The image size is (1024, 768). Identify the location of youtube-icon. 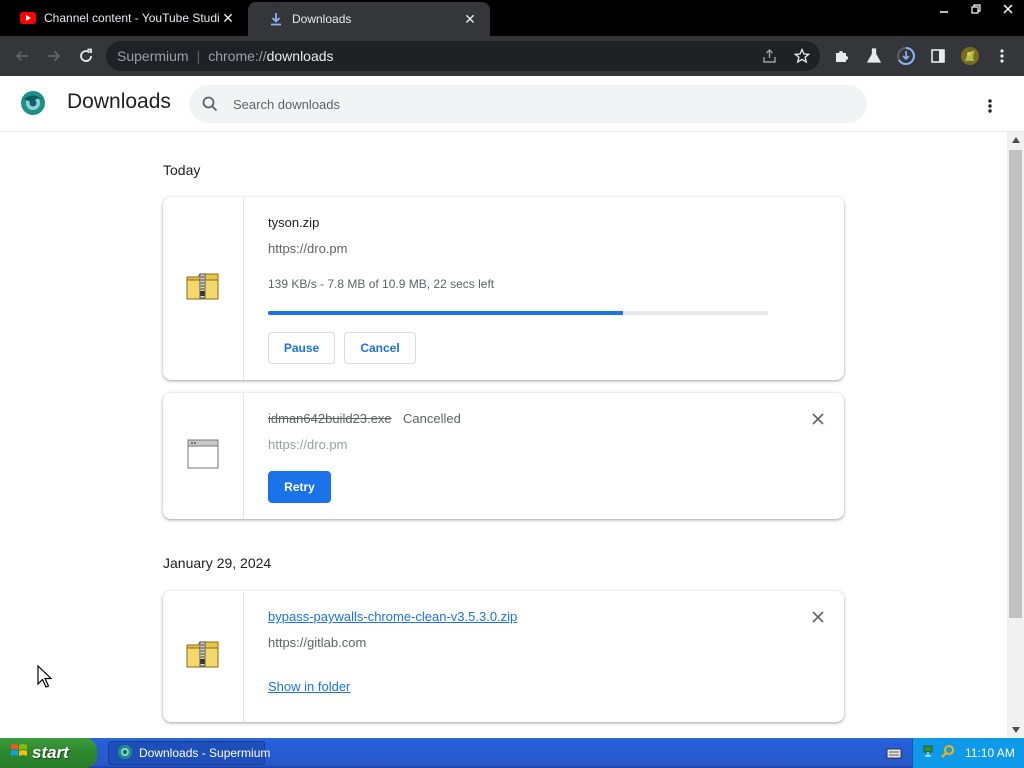
(28, 18).